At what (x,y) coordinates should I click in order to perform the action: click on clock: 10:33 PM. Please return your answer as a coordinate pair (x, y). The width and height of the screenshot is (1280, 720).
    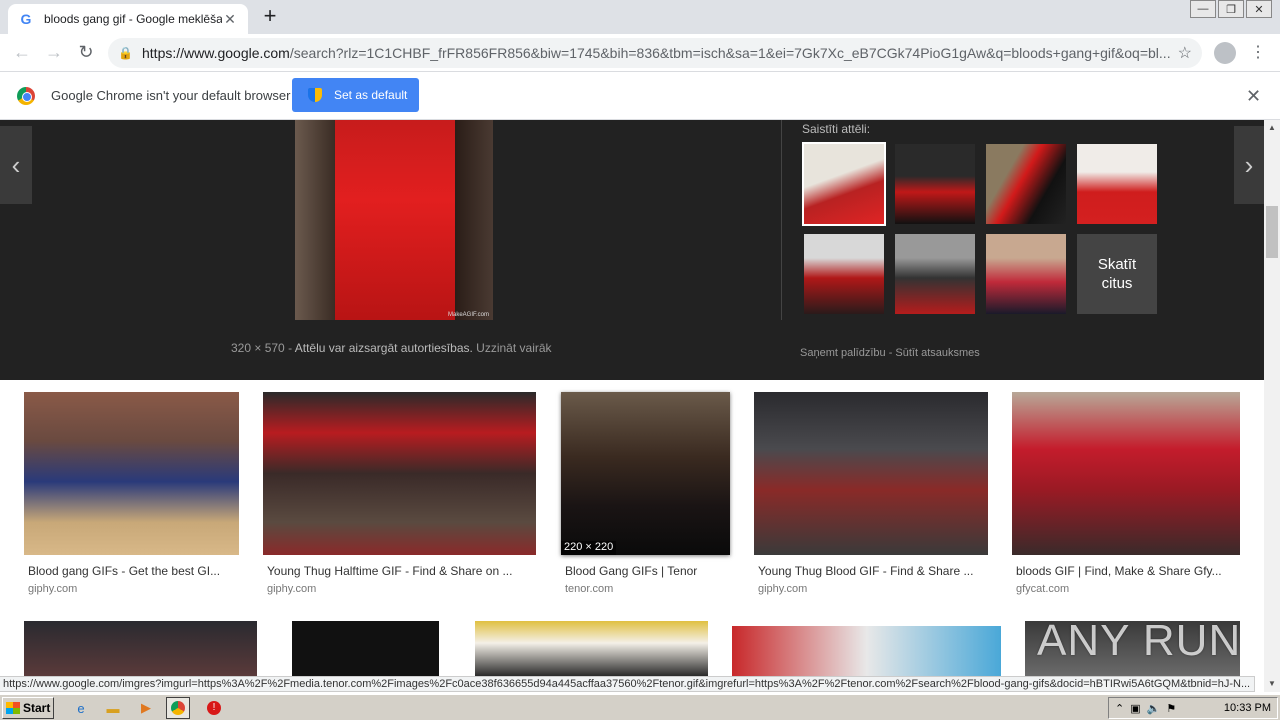
    Looking at the image, I should click on (1247, 708).